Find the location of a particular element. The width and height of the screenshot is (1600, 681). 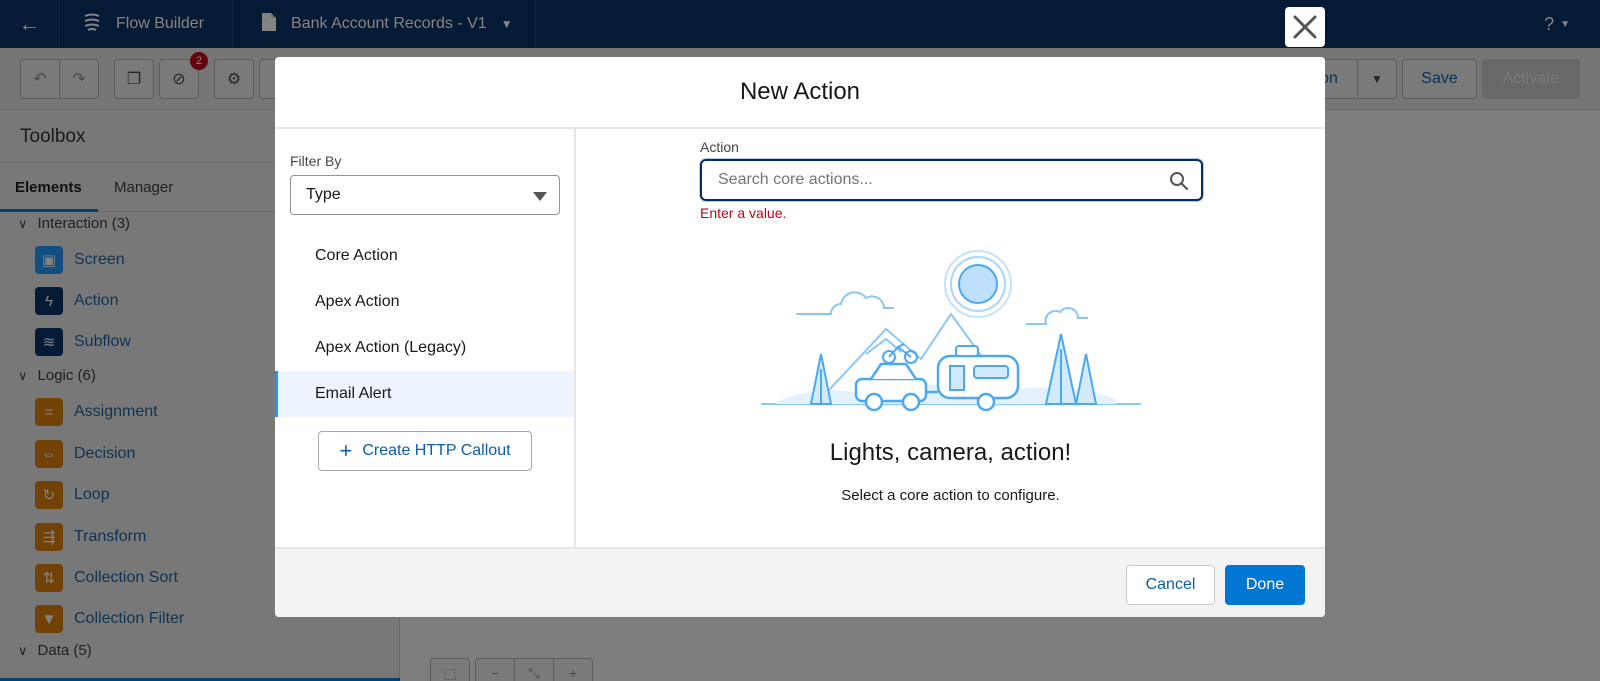

type-email-alert: Email Alert is located at coordinates (424, 394).